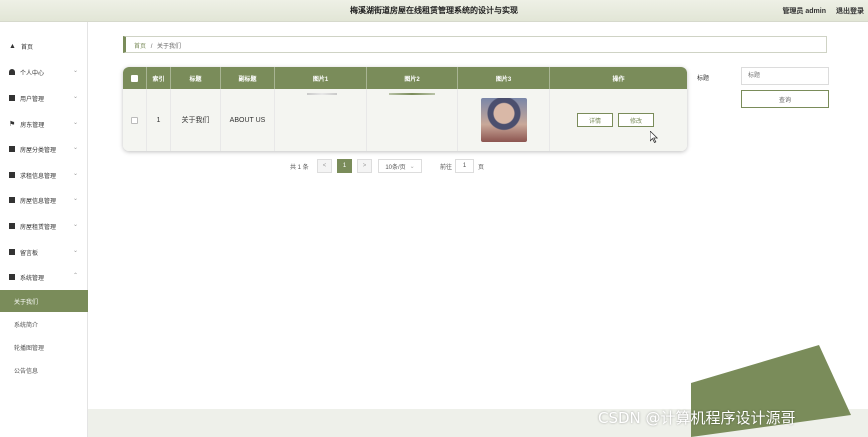  What do you see at coordinates (504, 78) in the screenshot?
I see `column-header-image3: 图片3` at bounding box center [504, 78].